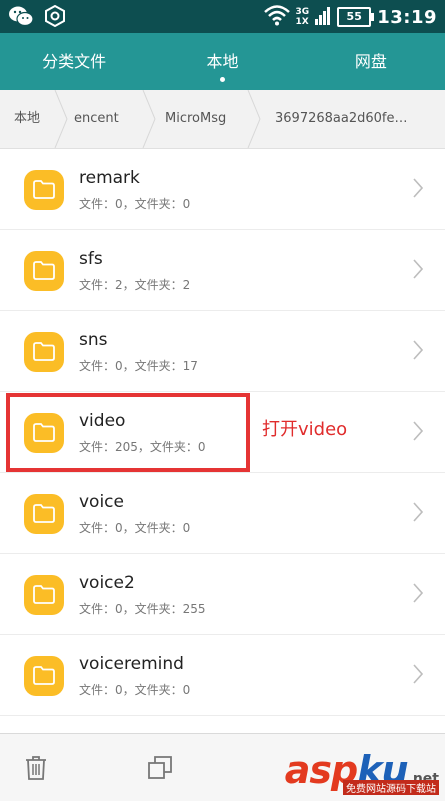 Image resolution: width=445 pixels, height=801 pixels. Describe the element at coordinates (305, 429) in the screenshot. I see `annotation-label: 打开video` at that location.